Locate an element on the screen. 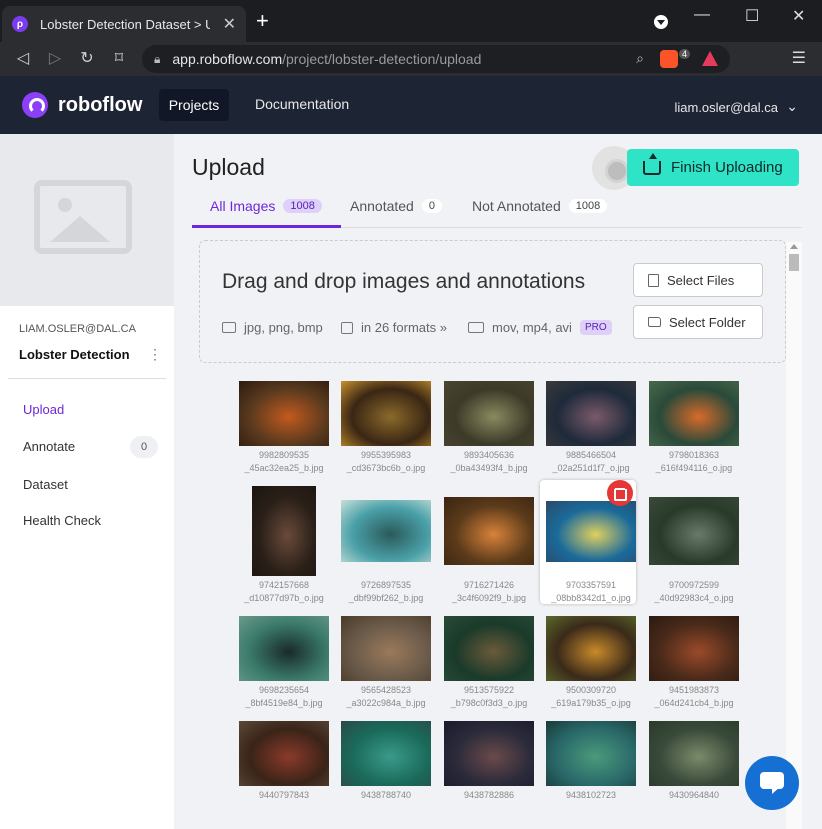 The image size is (822, 829). image-thumbnail: 9438788740 is located at coordinates (386, 773).